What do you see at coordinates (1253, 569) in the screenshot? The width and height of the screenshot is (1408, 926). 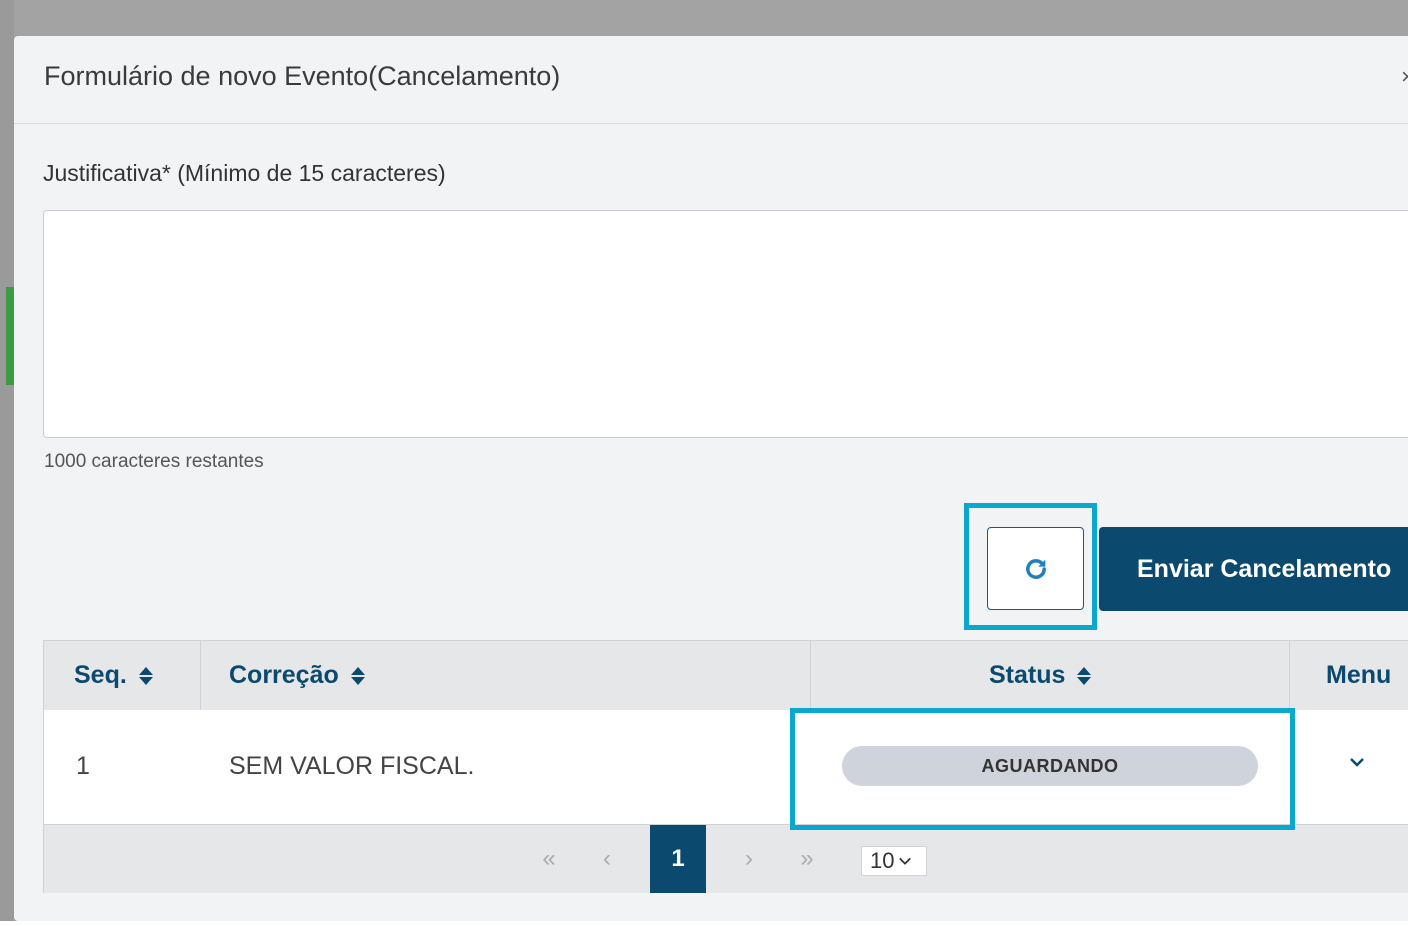 I see `send-cancel-button: Enviar Cancelamento` at bounding box center [1253, 569].